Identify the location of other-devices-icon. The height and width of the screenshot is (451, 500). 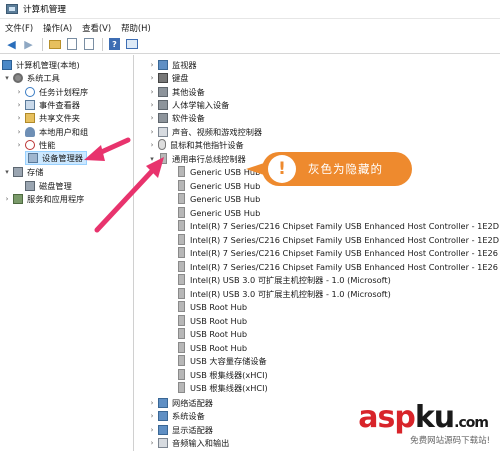
(163, 91).